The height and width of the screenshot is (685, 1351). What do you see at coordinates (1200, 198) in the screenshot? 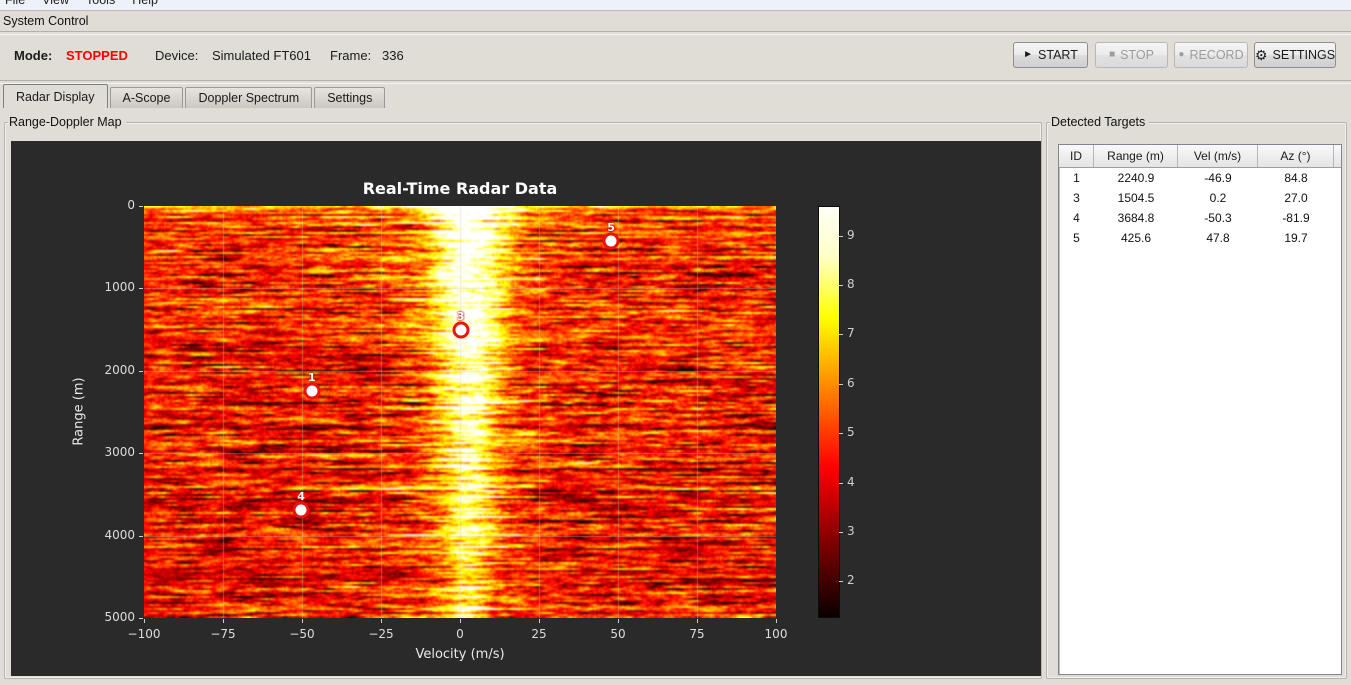
I see `table-row: 3 1504.5 0.2 27.0` at bounding box center [1200, 198].